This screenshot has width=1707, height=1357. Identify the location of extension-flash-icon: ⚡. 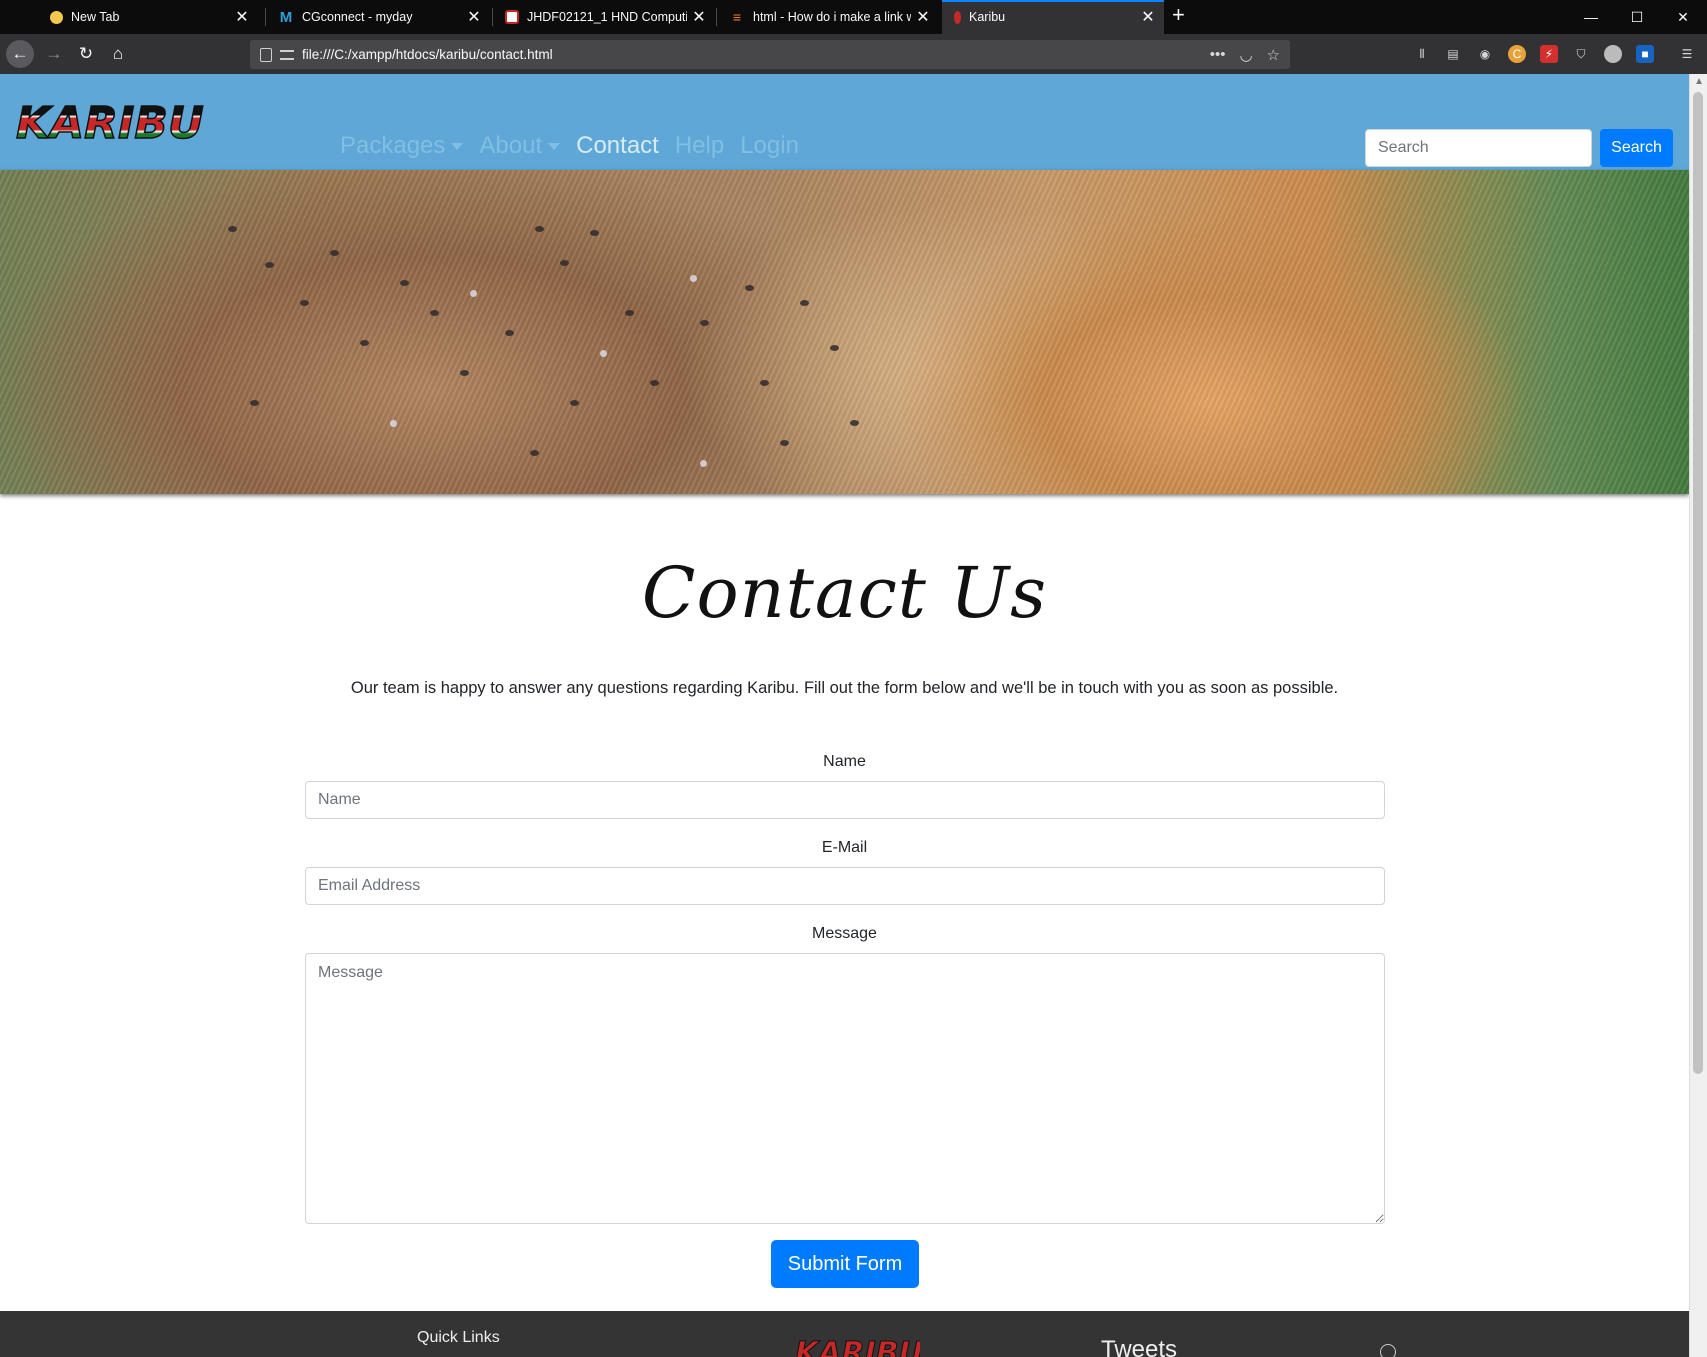
(1549, 54).